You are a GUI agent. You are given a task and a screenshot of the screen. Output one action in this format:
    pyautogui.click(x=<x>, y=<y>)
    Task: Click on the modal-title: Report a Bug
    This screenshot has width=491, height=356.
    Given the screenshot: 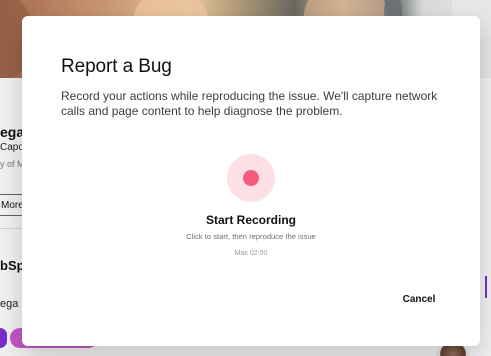 What is the action you would take?
    pyautogui.click(x=116, y=66)
    